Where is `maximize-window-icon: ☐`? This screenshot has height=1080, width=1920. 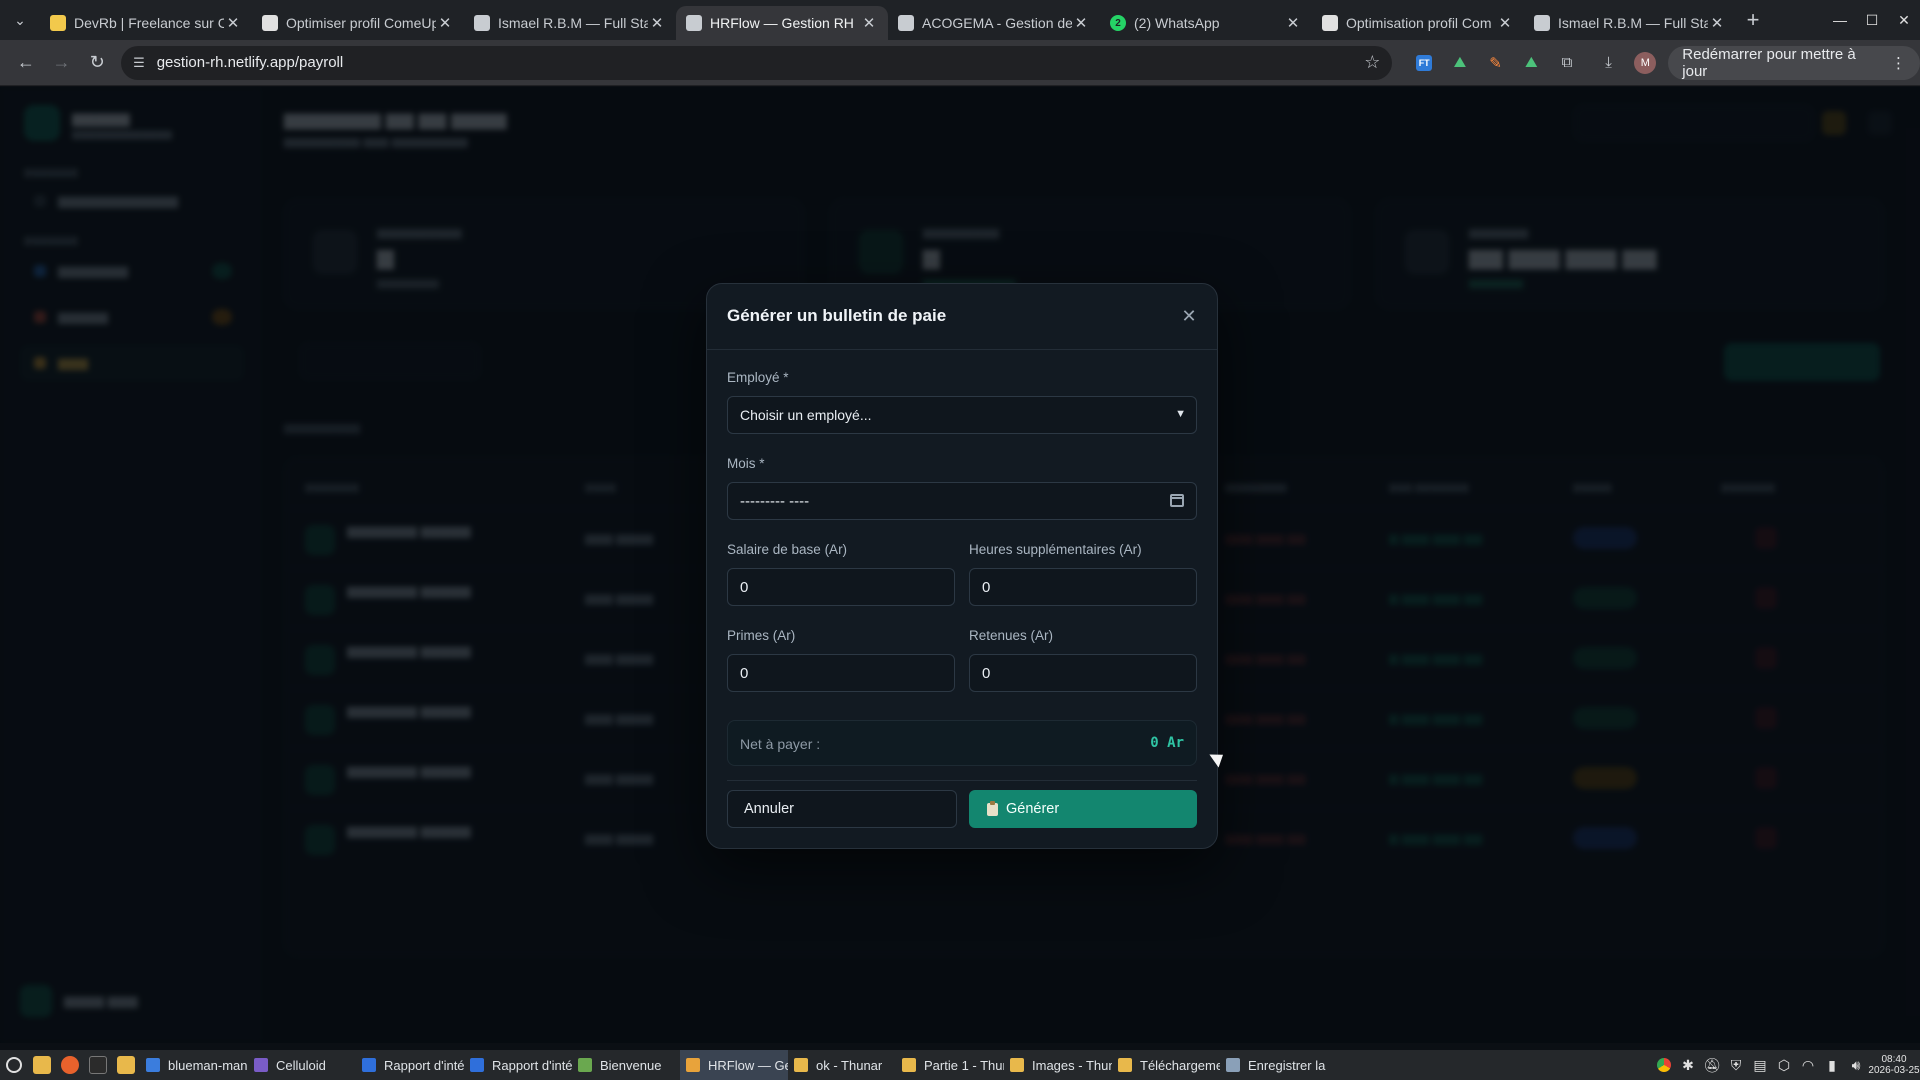
maximize-window-icon: ☐ is located at coordinates (1872, 20).